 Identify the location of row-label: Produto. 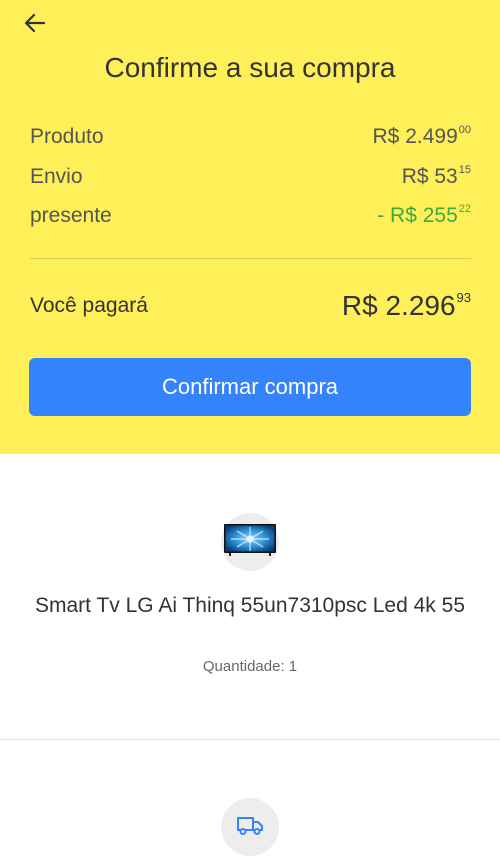
(67, 136).